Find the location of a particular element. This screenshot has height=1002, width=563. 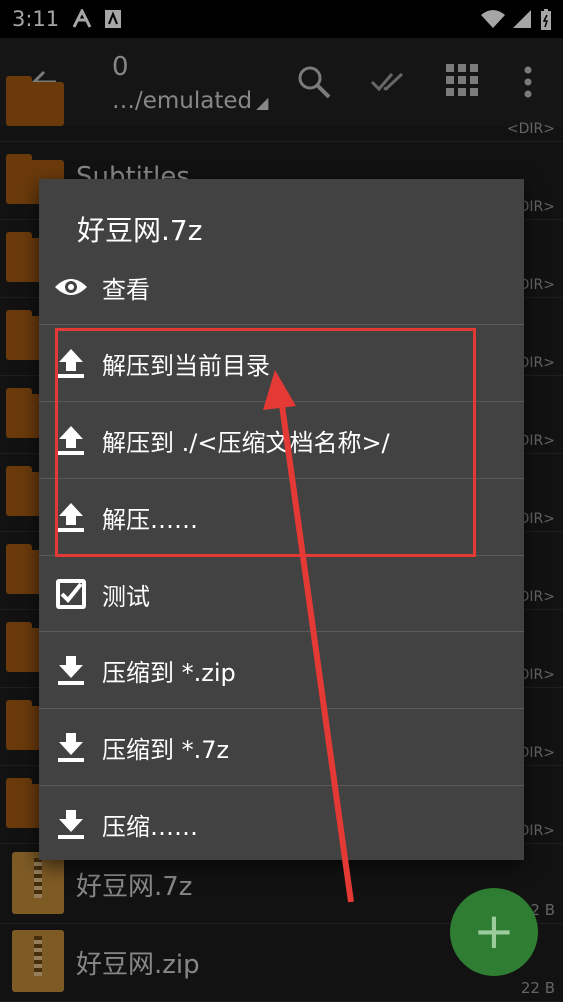

annotation-arrow is located at coordinates (308, 636).